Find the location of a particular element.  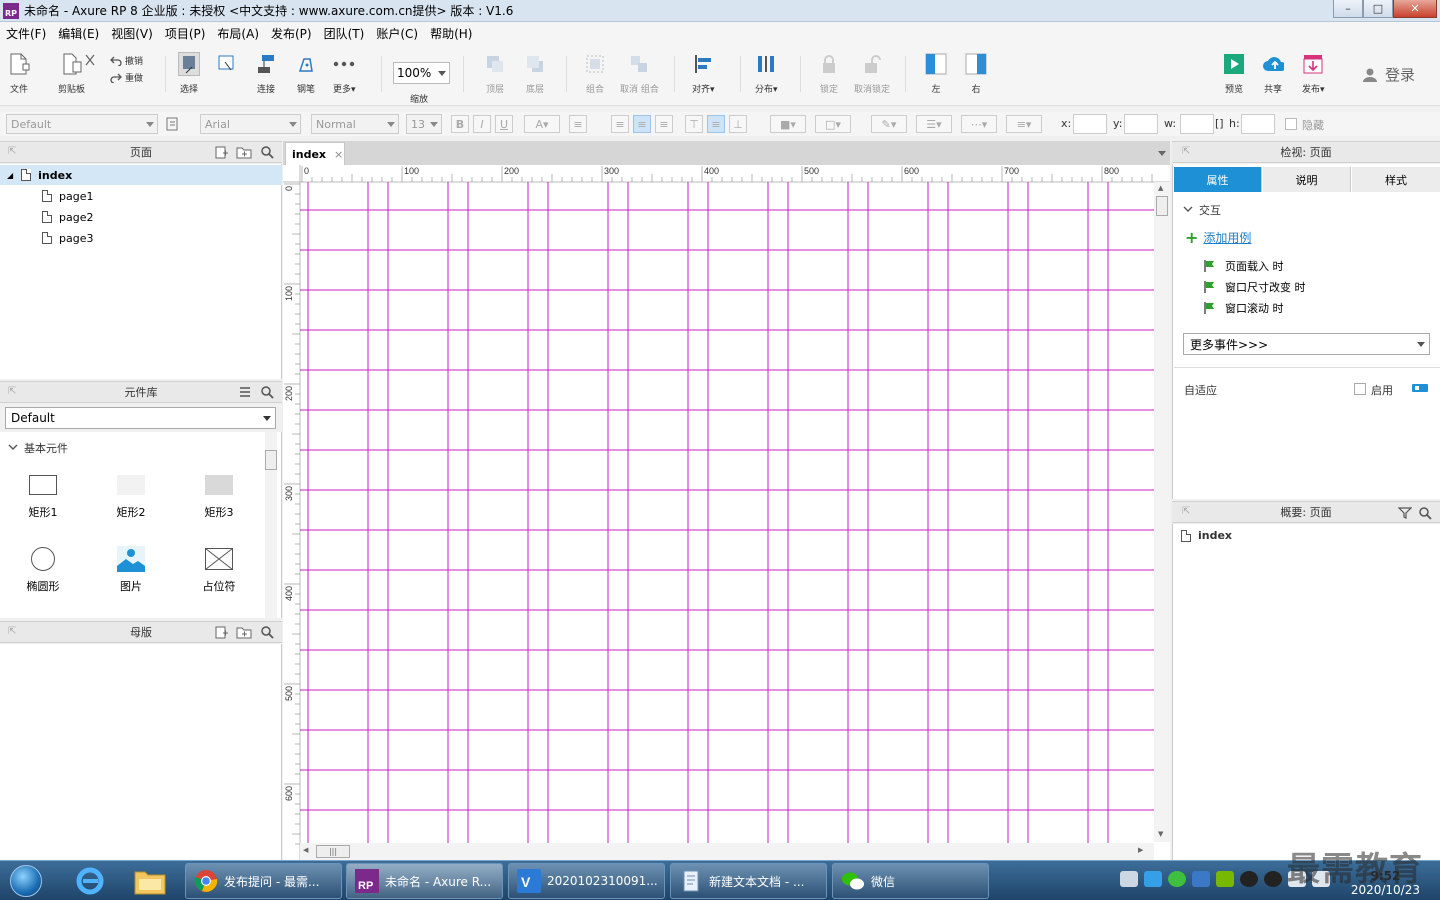

menu-icon is located at coordinates (245, 393).